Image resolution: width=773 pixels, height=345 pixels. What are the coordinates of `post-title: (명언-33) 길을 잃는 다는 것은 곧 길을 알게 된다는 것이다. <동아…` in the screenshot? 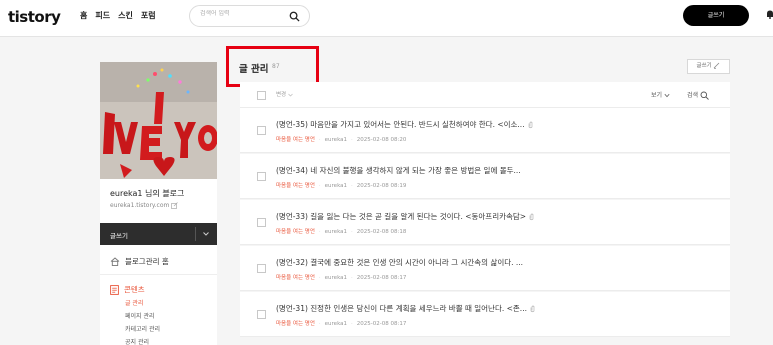 It's located at (401, 216).